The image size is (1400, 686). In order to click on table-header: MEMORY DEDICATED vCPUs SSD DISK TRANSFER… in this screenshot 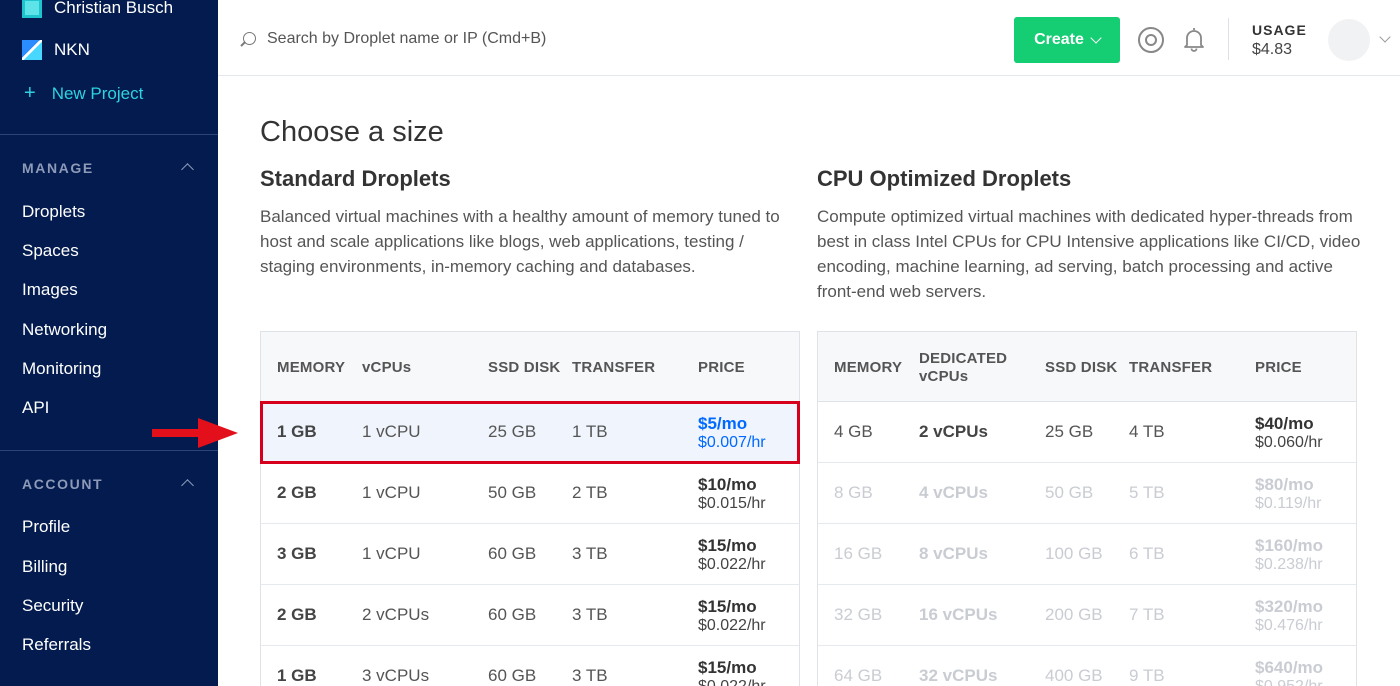, I will do `click(1087, 367)`.